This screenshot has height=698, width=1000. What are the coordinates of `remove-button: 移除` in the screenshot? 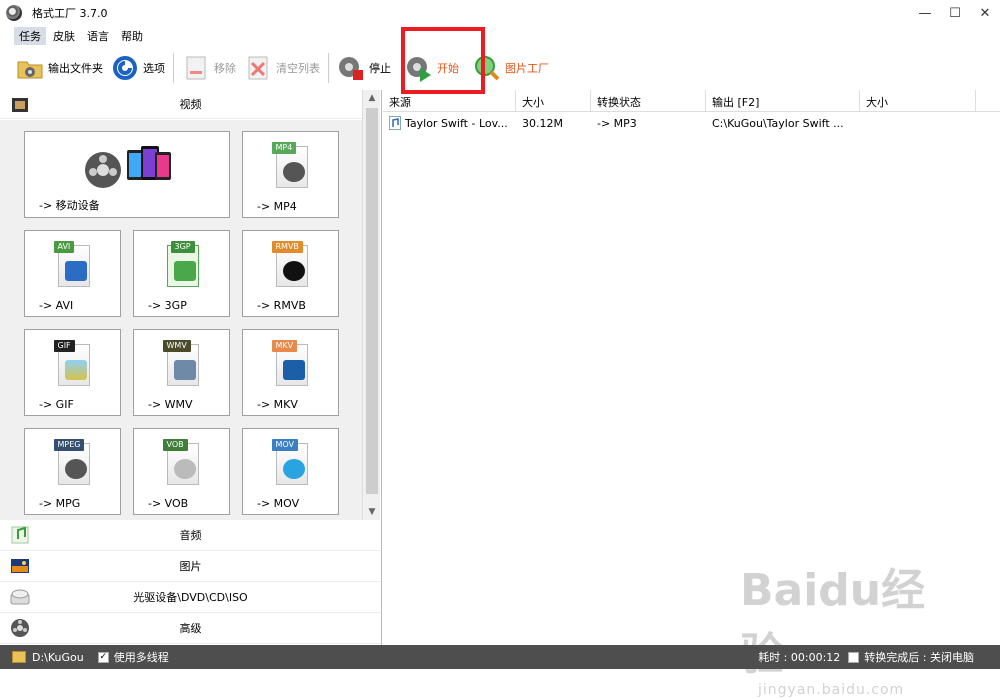 It's located at (209, 68).